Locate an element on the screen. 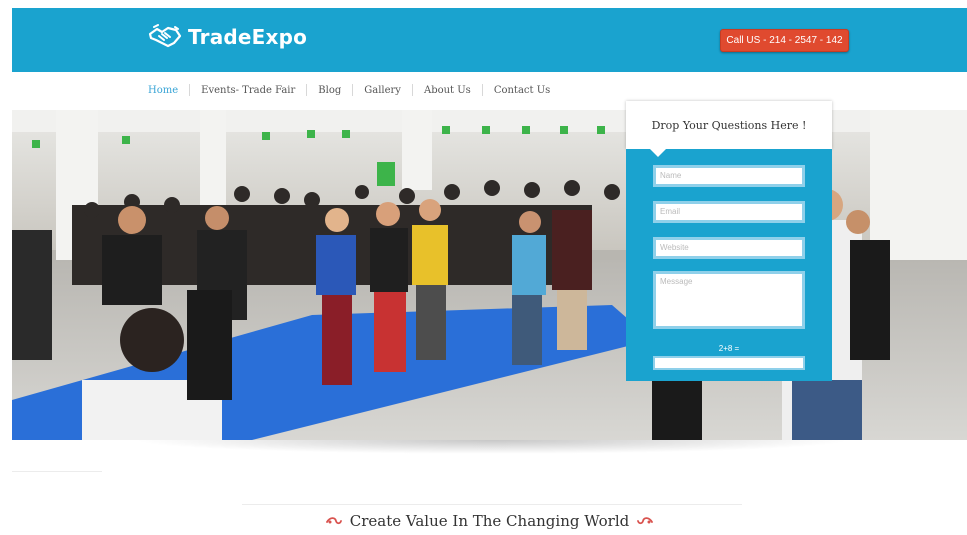 Image resolution: width=967 pixels, height=535 pixels. site-header: TradeExpo Call US - 214 - 2547 - 142 is located at coordinates (489, 40).